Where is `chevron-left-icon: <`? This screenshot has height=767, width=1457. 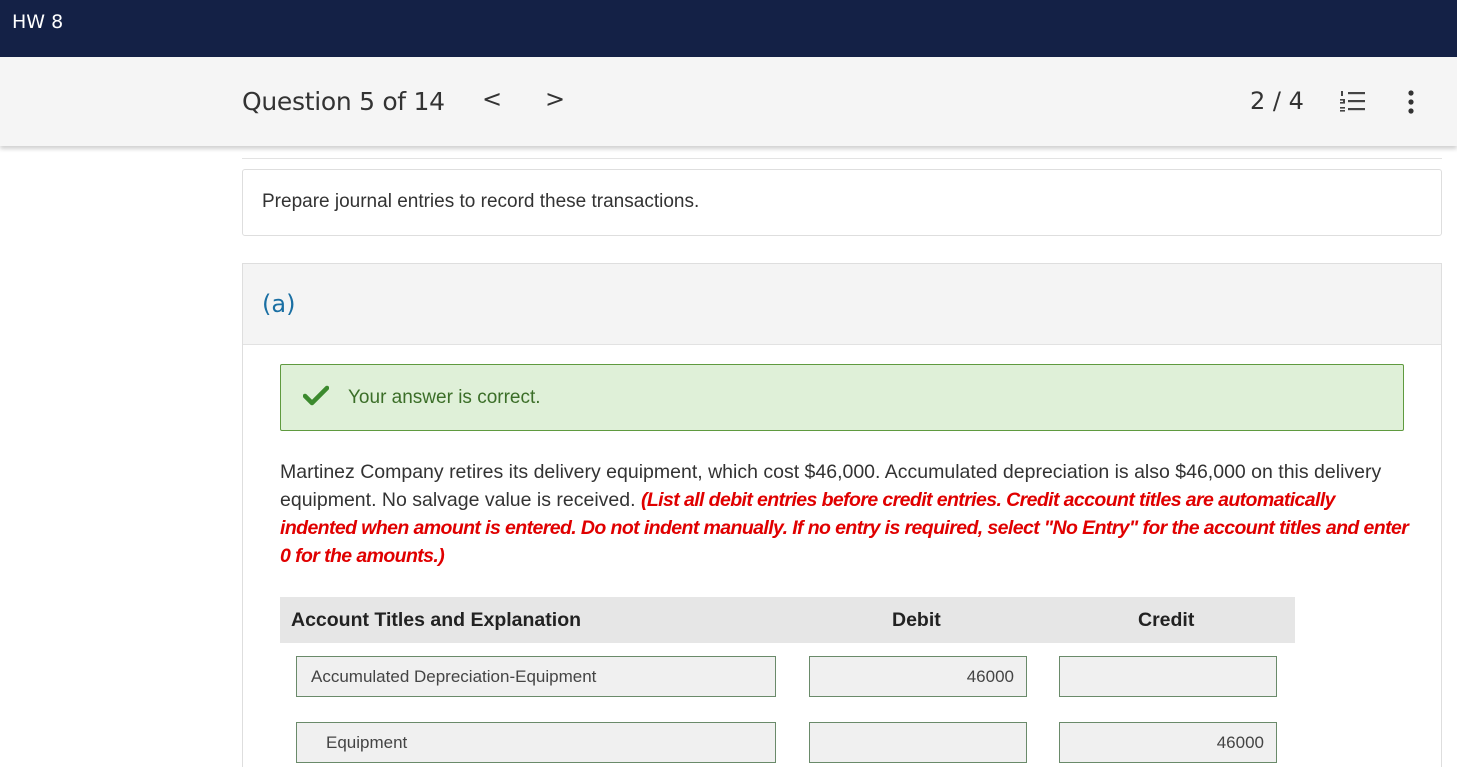 chevron-left-icon: < is located at coordinates (492, 99).